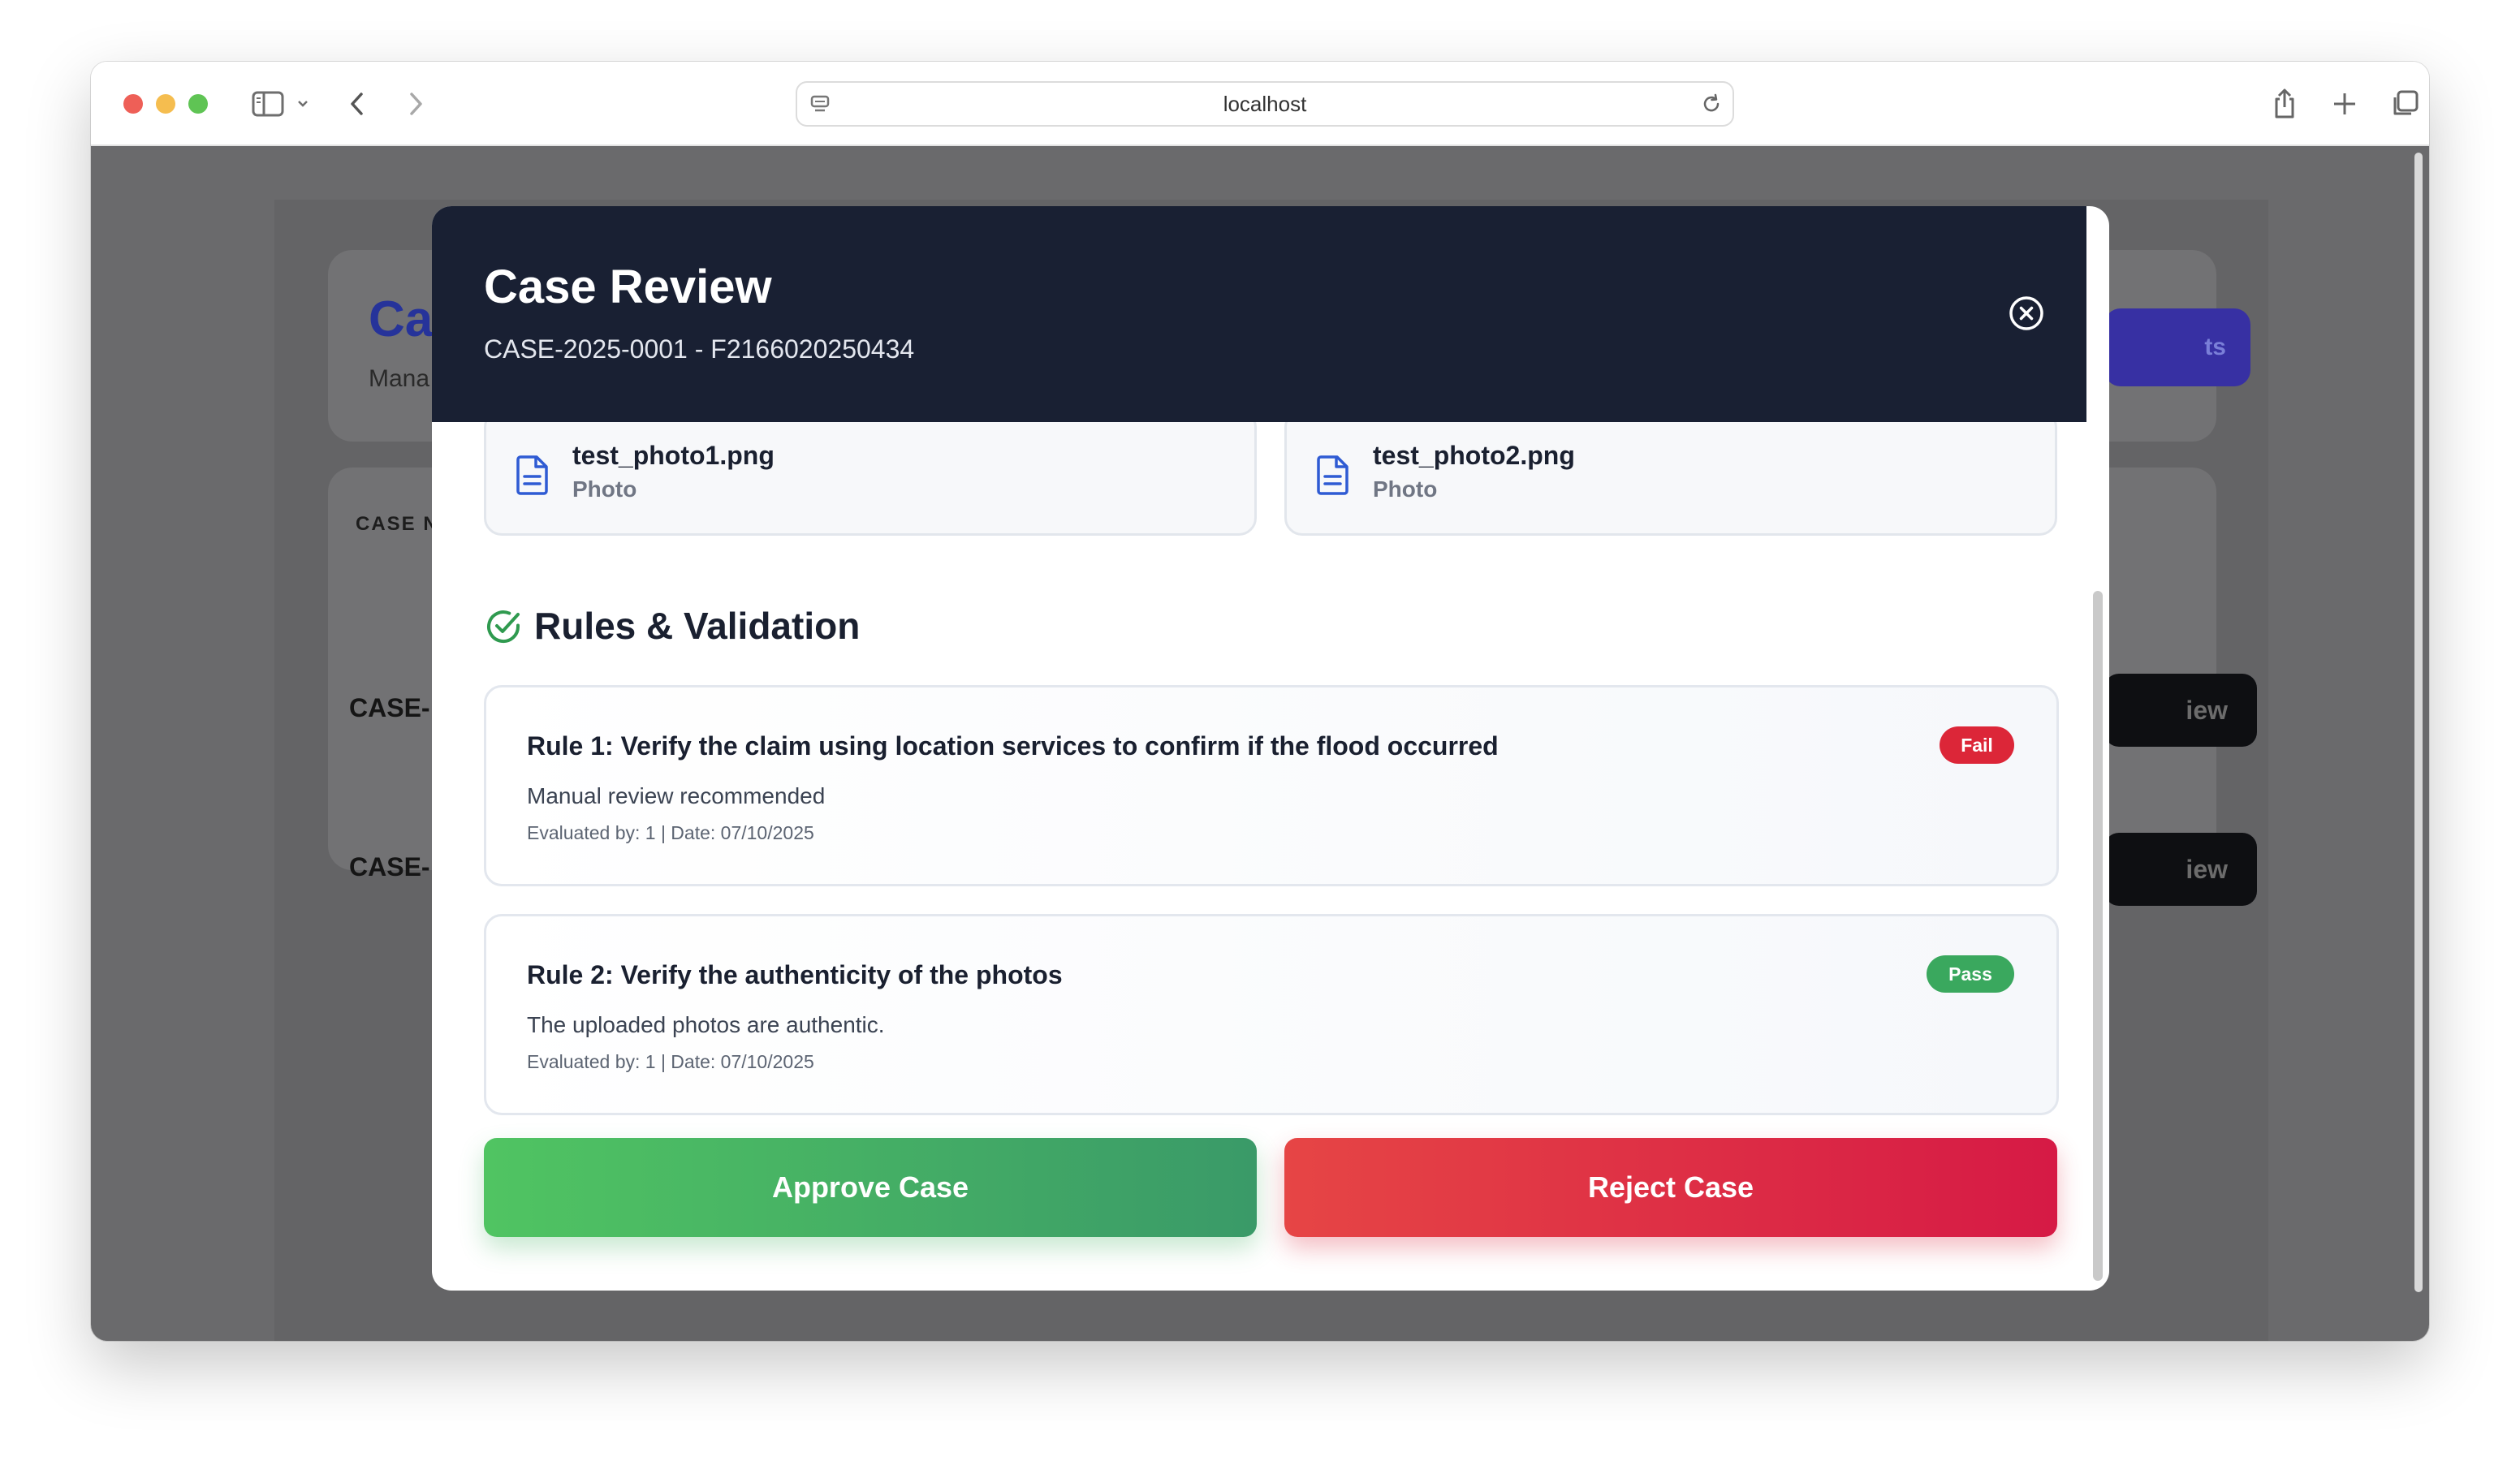  What do you see at coordinates (397, 524) in the screenshot?
I see `background-table-header: CASE N` at bounding box center [397, 524].